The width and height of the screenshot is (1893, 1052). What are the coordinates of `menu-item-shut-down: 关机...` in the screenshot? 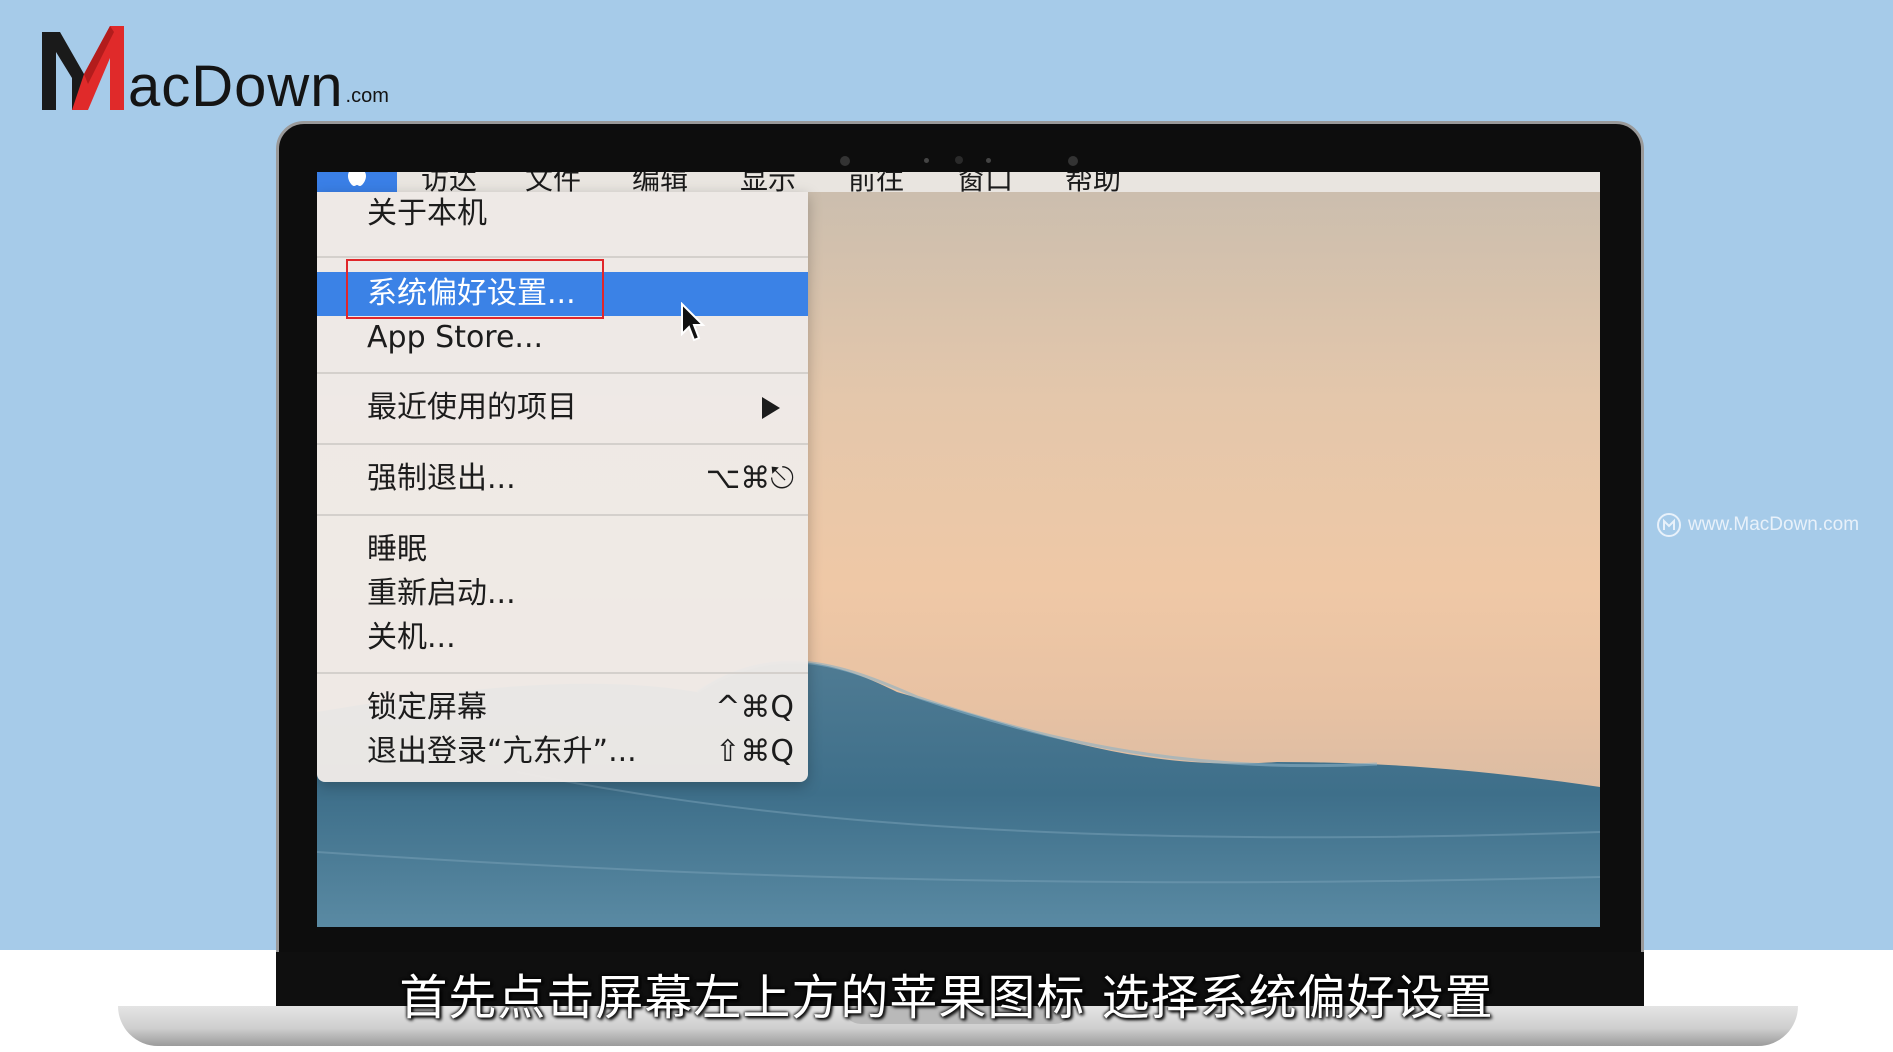 It's located at (562, 638).